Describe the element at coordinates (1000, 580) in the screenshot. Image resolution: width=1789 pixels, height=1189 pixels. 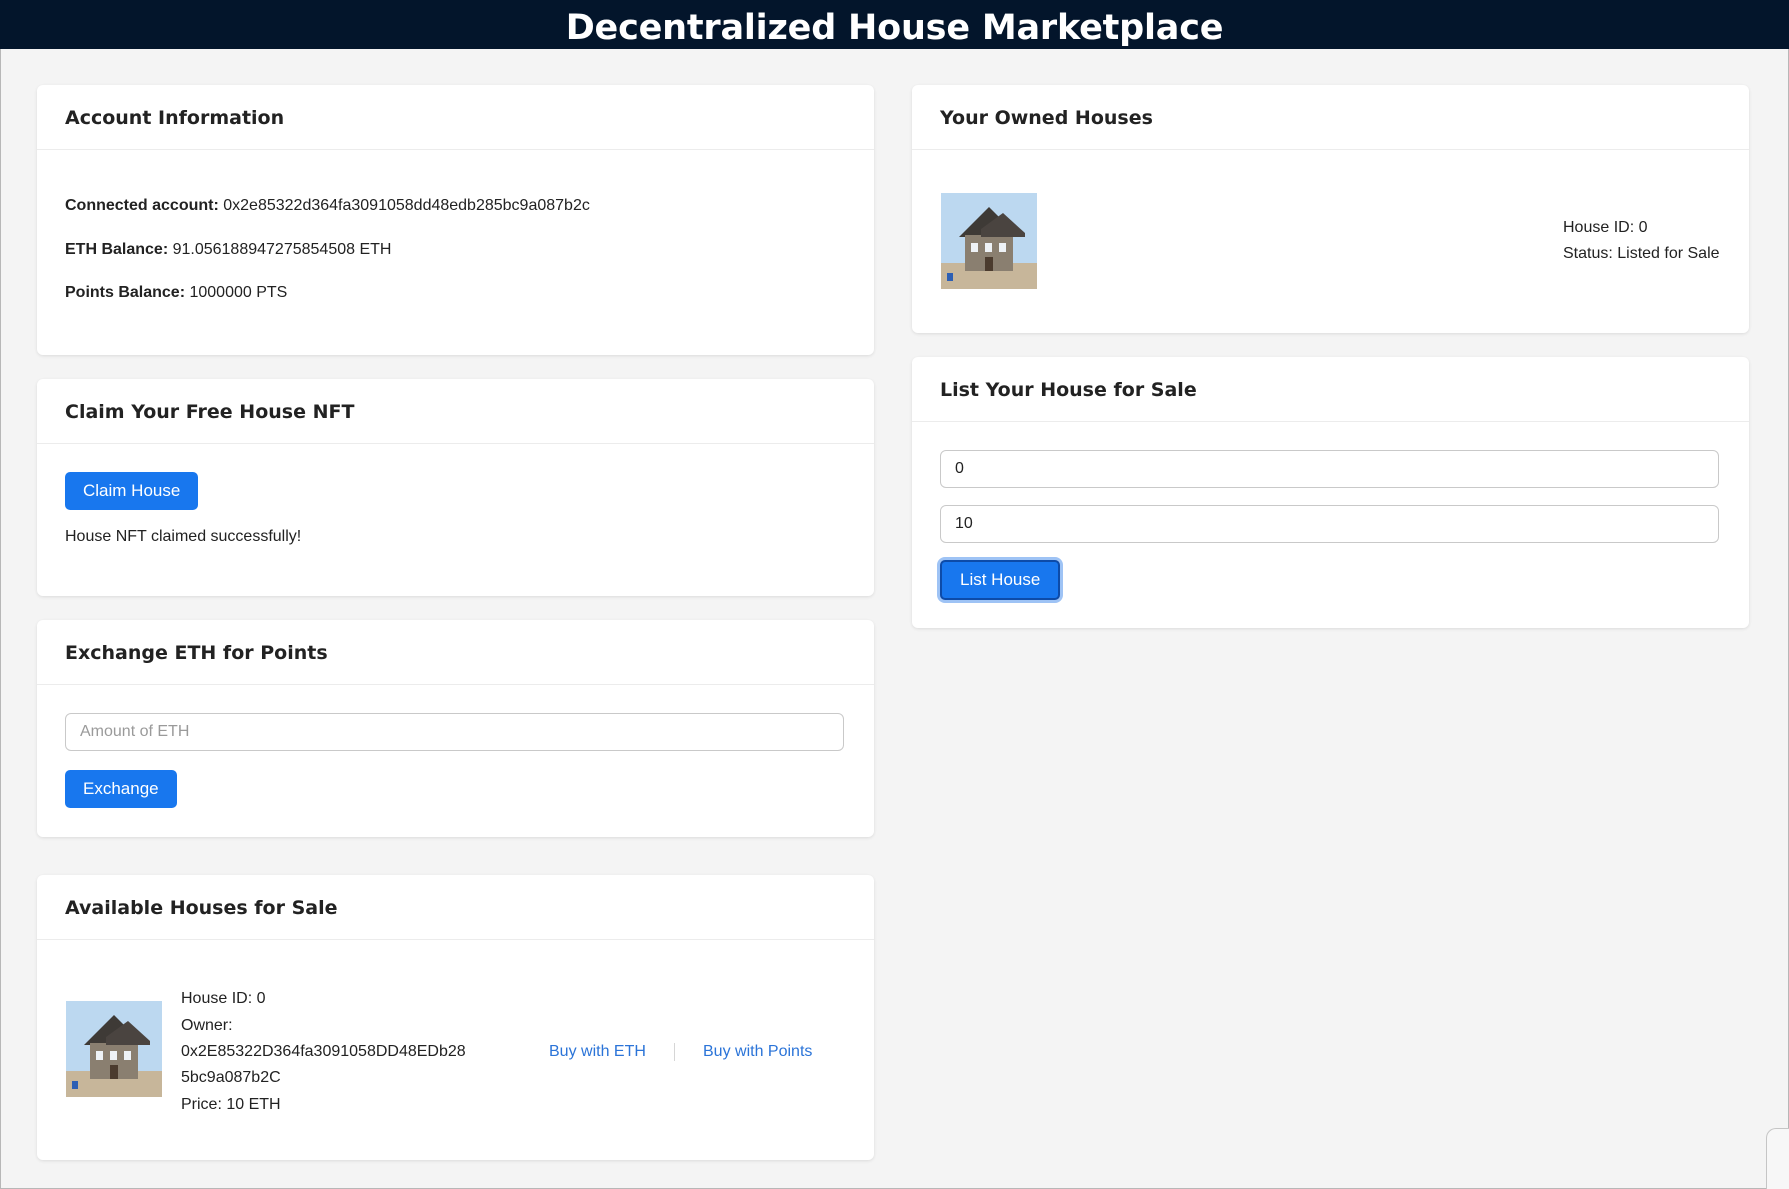
I see `list-house-button: List House` at that location.